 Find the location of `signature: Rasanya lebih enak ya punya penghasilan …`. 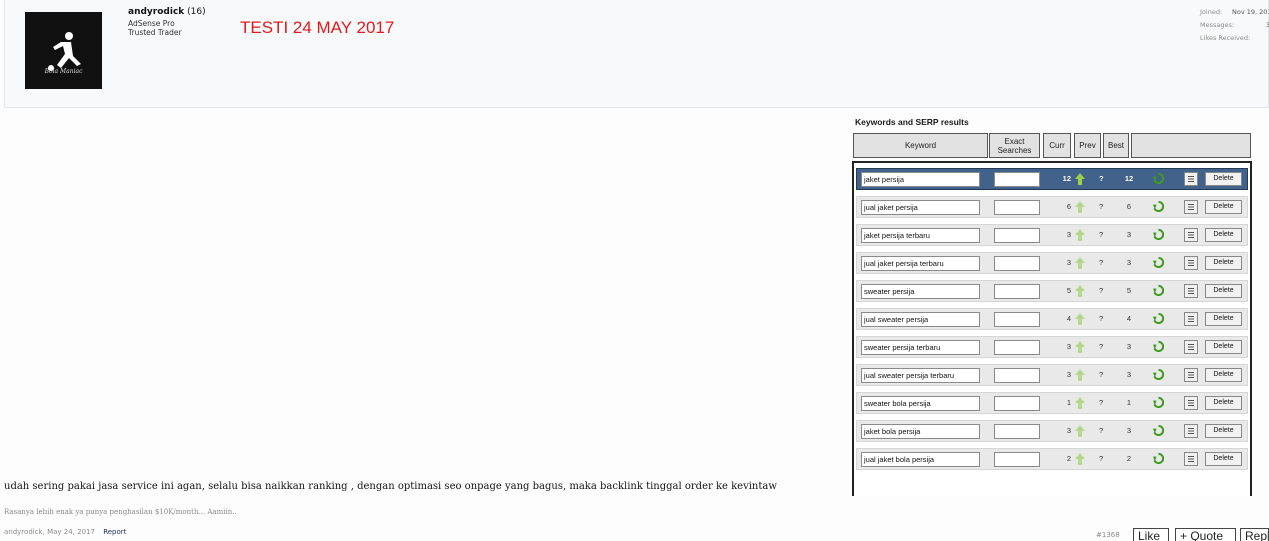

signature: Rasanya lebih enak ya punya penghasilan … is located at coordinates (120, 512).